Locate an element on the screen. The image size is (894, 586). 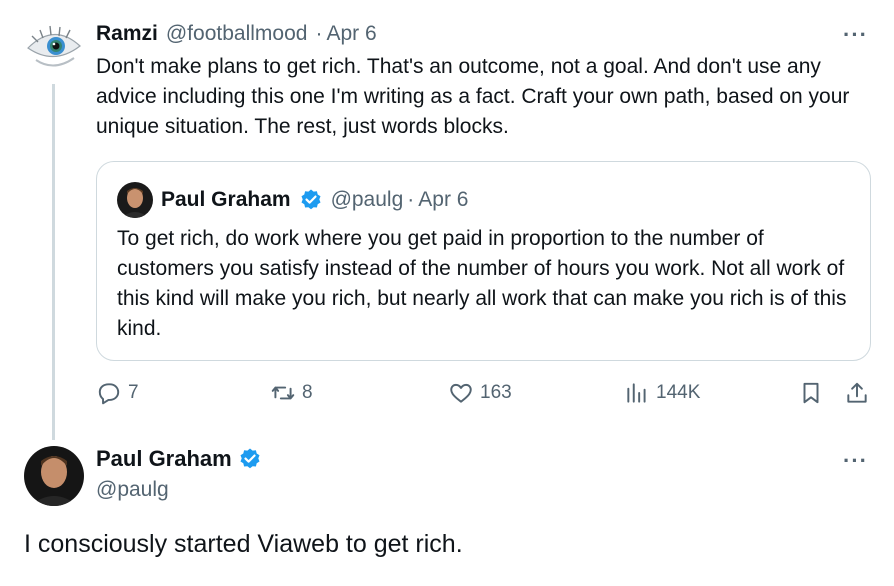
retweet-count: 8 is located at coordinates (307, 392).